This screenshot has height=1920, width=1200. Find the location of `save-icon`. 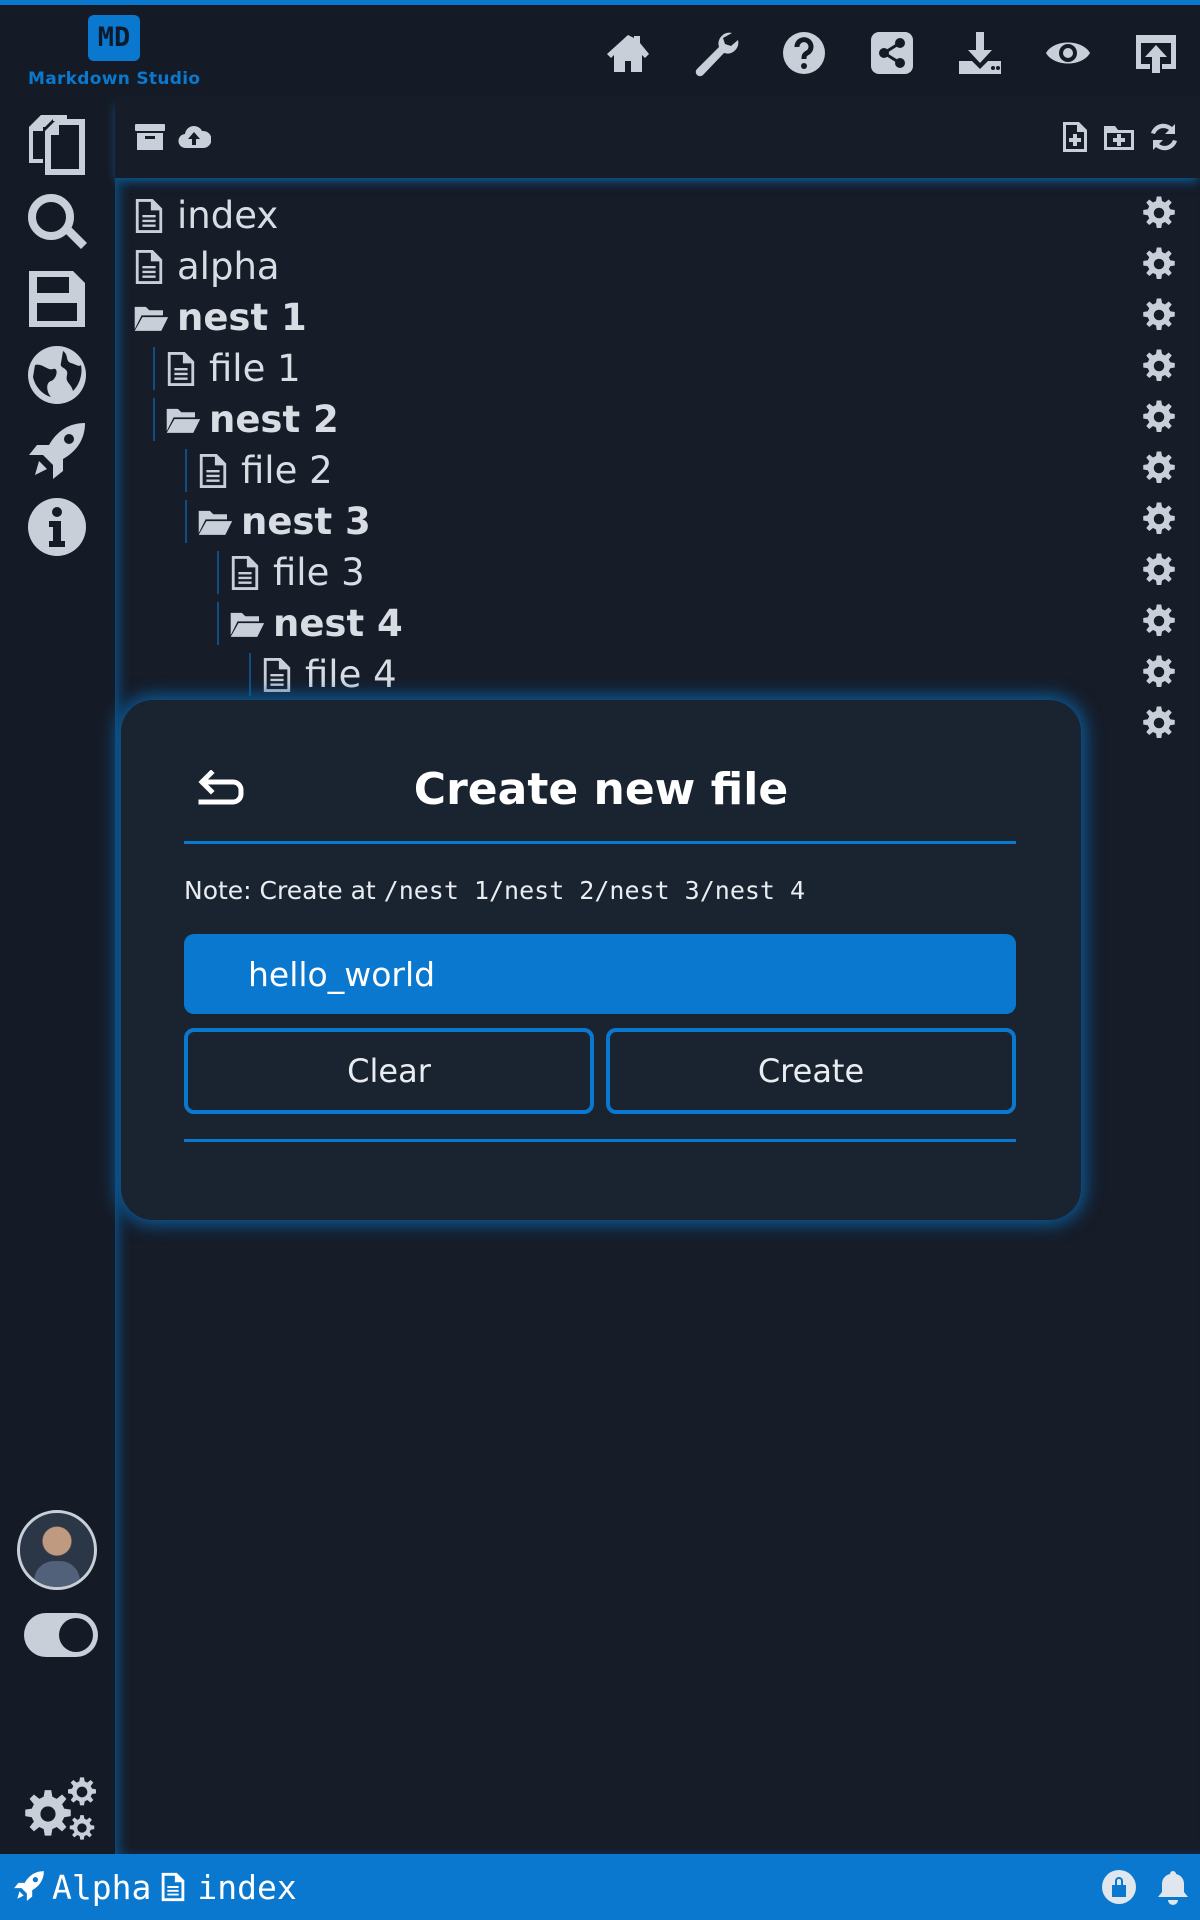

save-icon is located at coordinates (57, 299).